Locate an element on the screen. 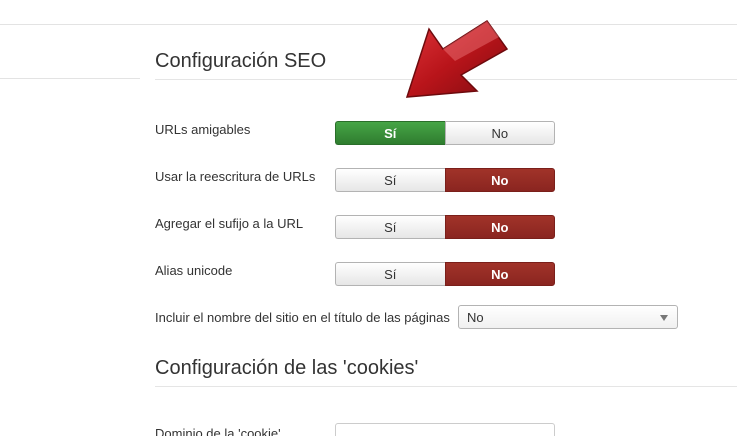  url-suffix-yes-button: Sí is located at coordinates (390, 227).